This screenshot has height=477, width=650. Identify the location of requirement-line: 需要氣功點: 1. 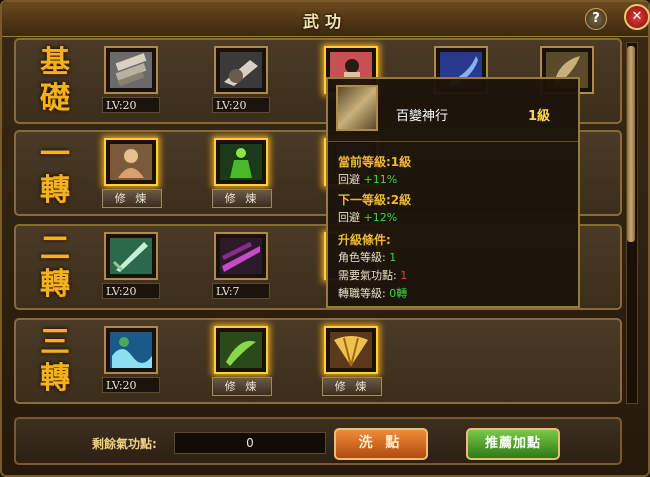
(372, 275).